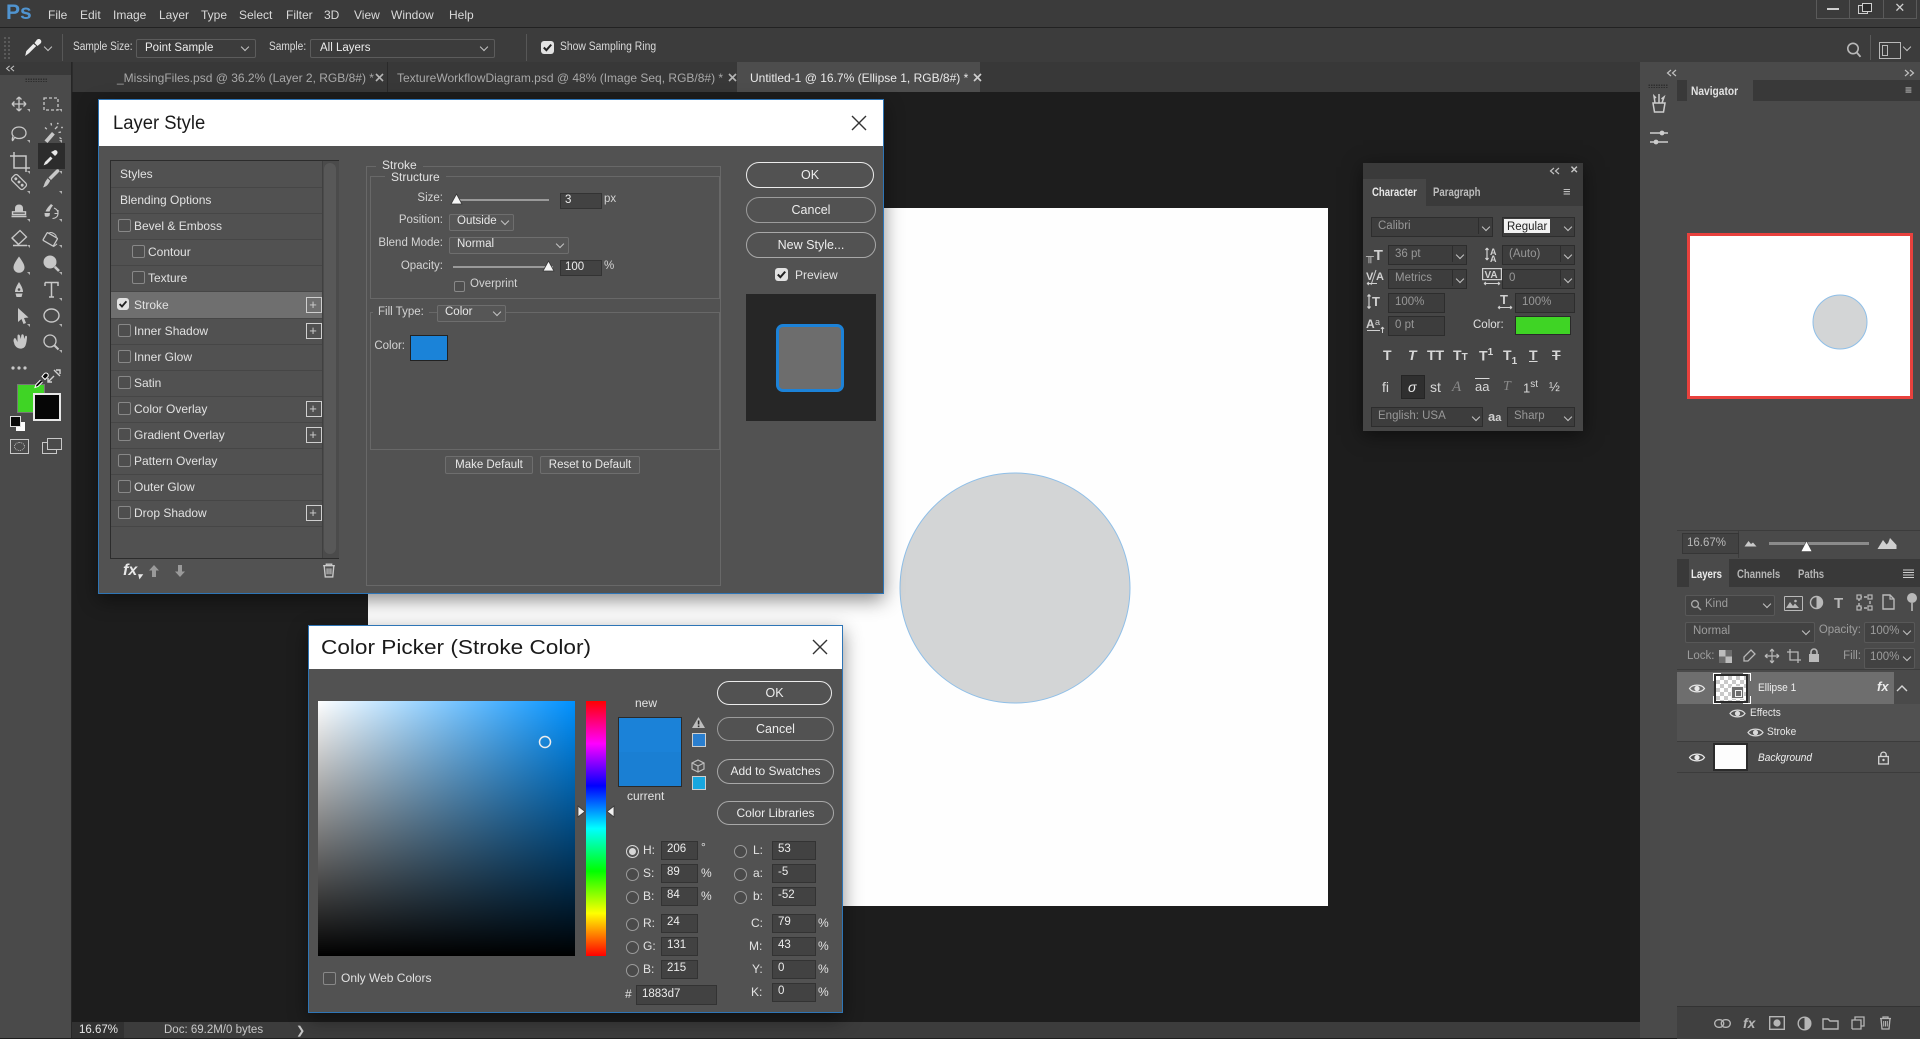 This screenshot has width=1920, height=1039. Describe the element at coordinates (1370, 277) in the screenshot. I see `svg-text: V` at that location.